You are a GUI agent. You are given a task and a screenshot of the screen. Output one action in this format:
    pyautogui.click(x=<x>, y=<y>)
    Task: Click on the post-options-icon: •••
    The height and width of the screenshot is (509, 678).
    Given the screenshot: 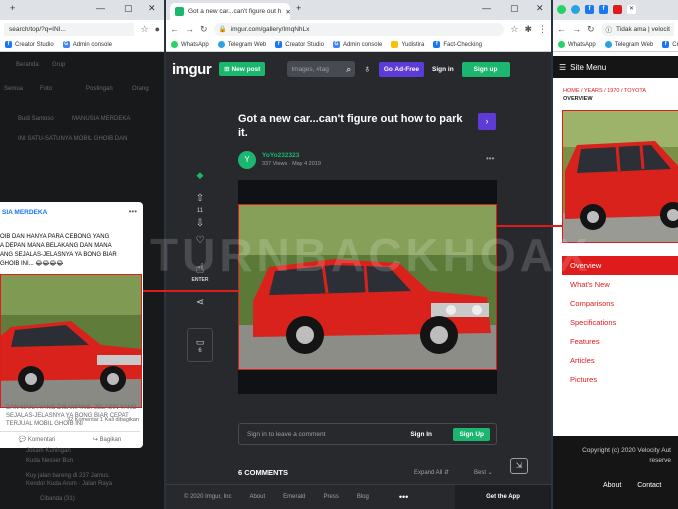 What is the action you would take?
    pyautogui.click(x=490, y=158)
    